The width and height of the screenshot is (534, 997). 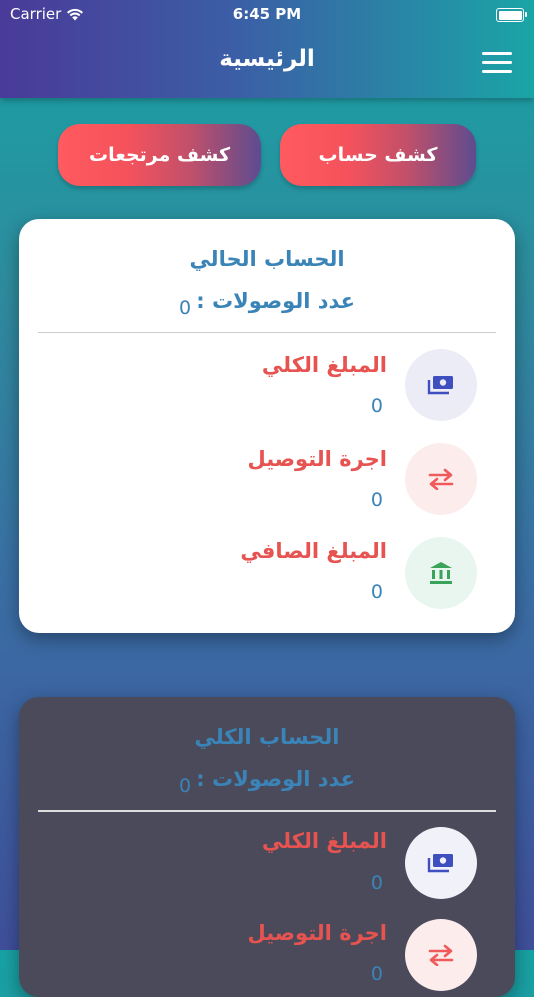 I want to click on status-time: 6:45 PM, so click(x=267, y=14).